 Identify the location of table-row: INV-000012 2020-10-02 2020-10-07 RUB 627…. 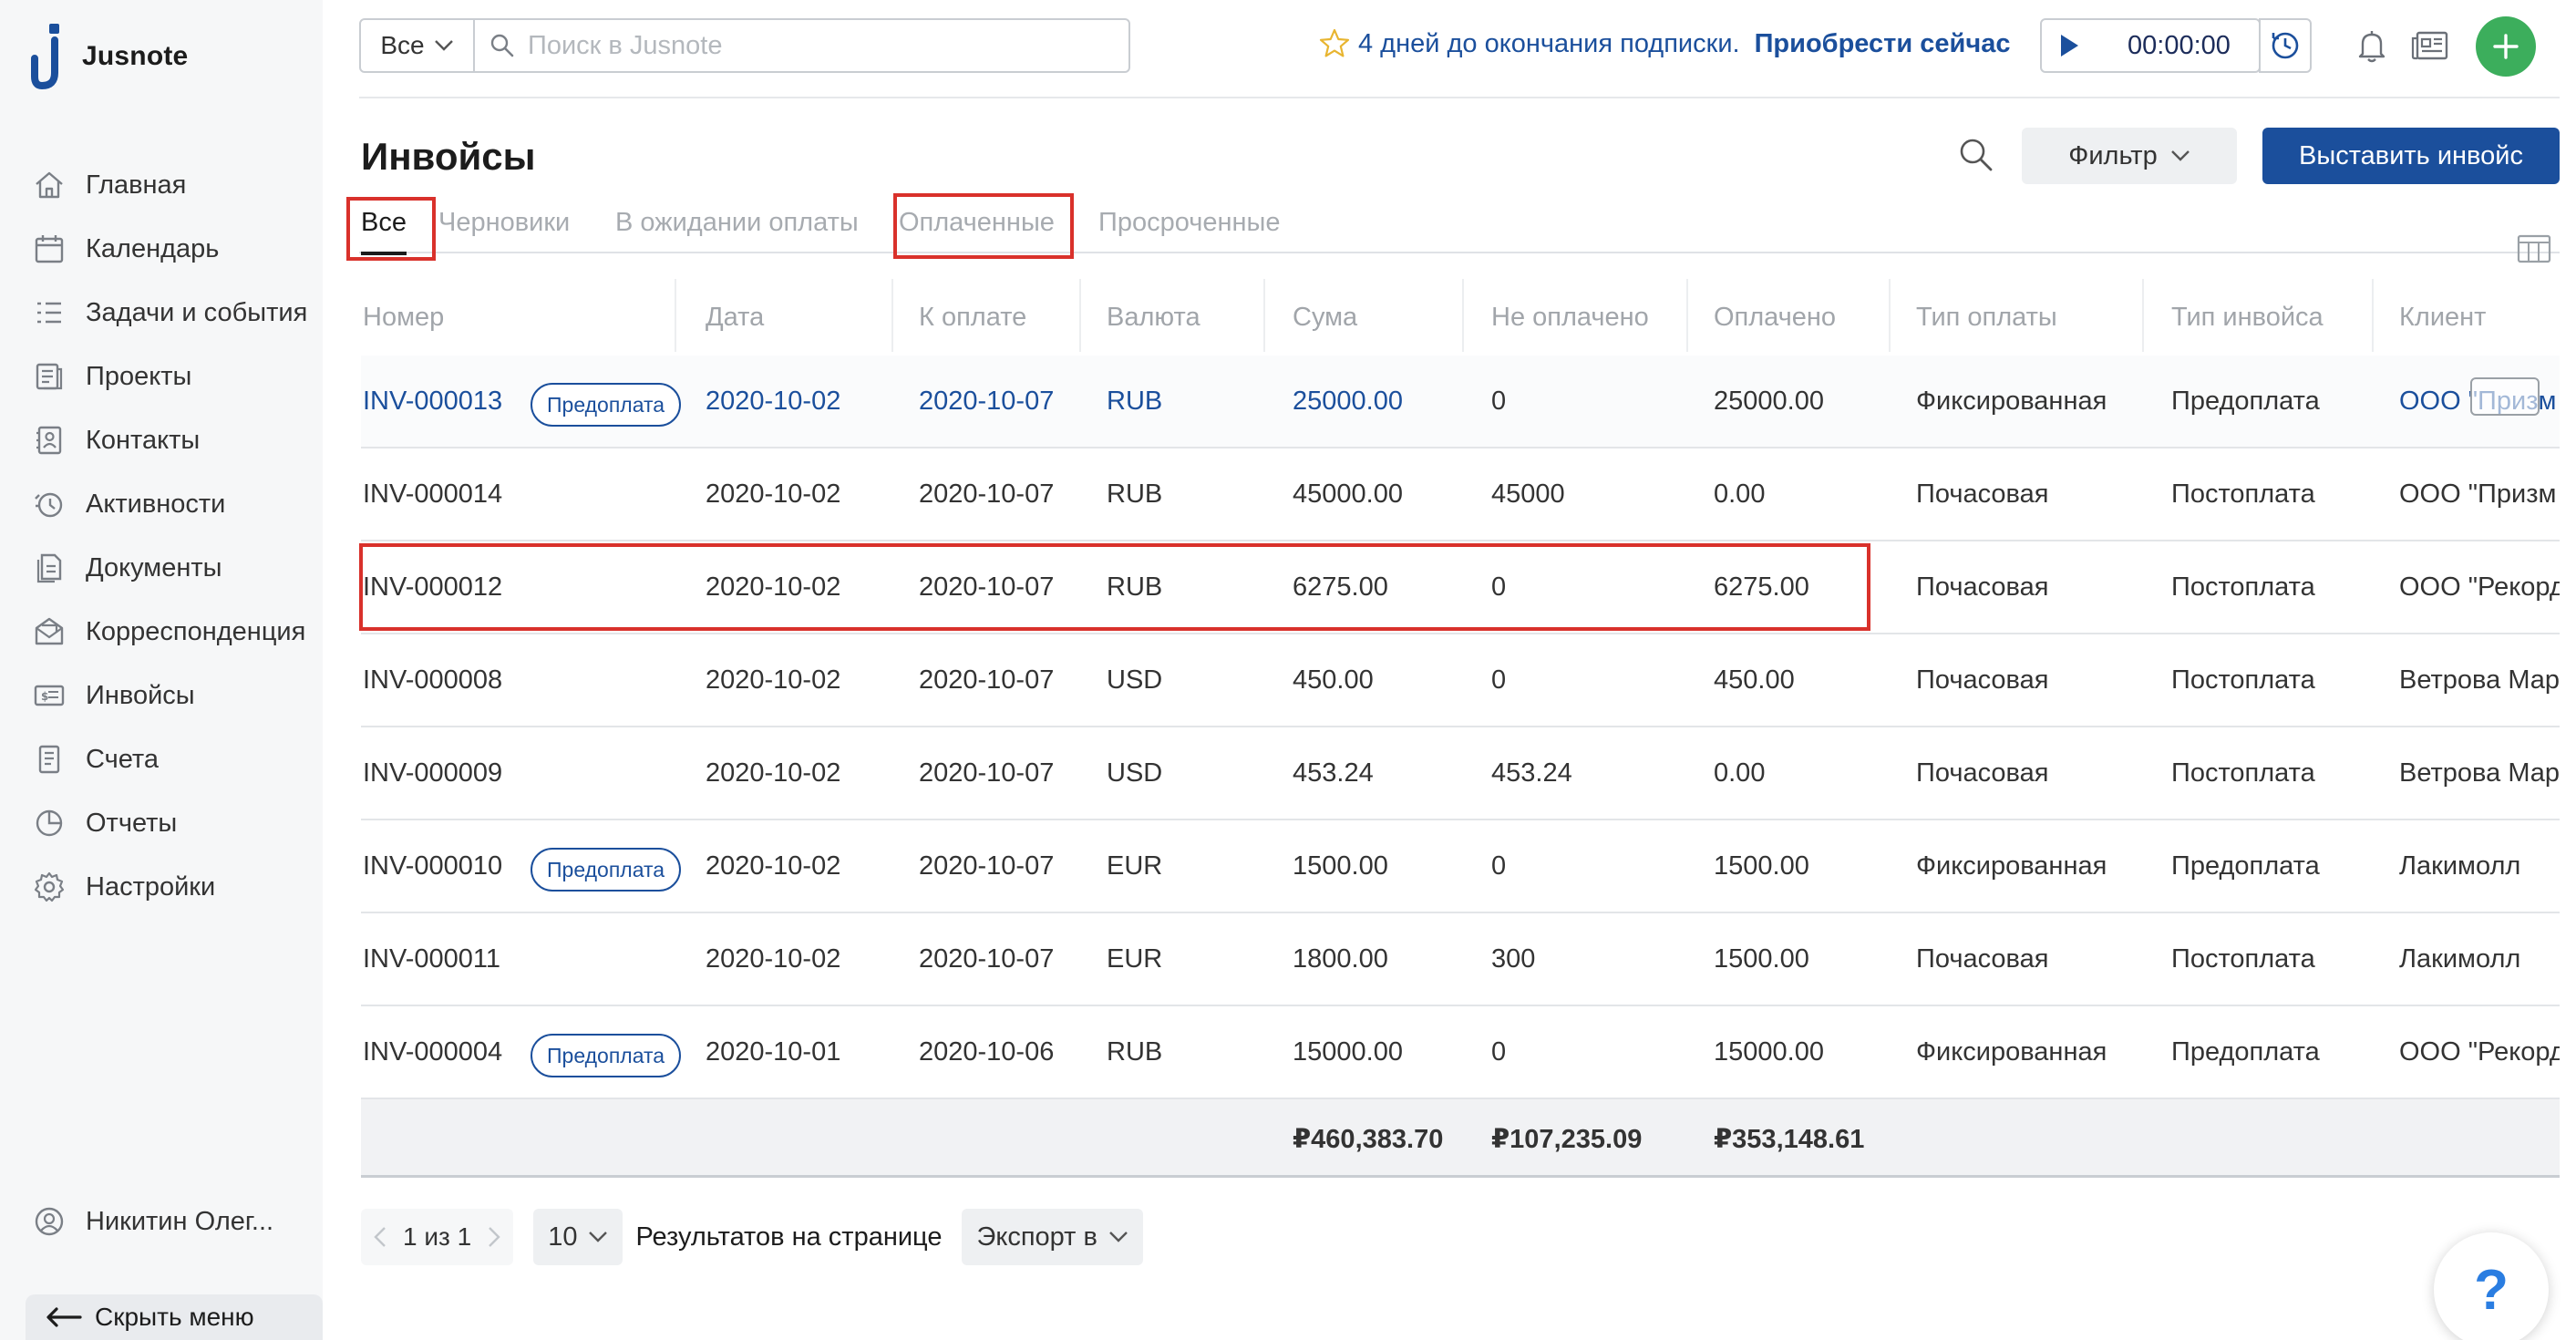
(1460, 587).